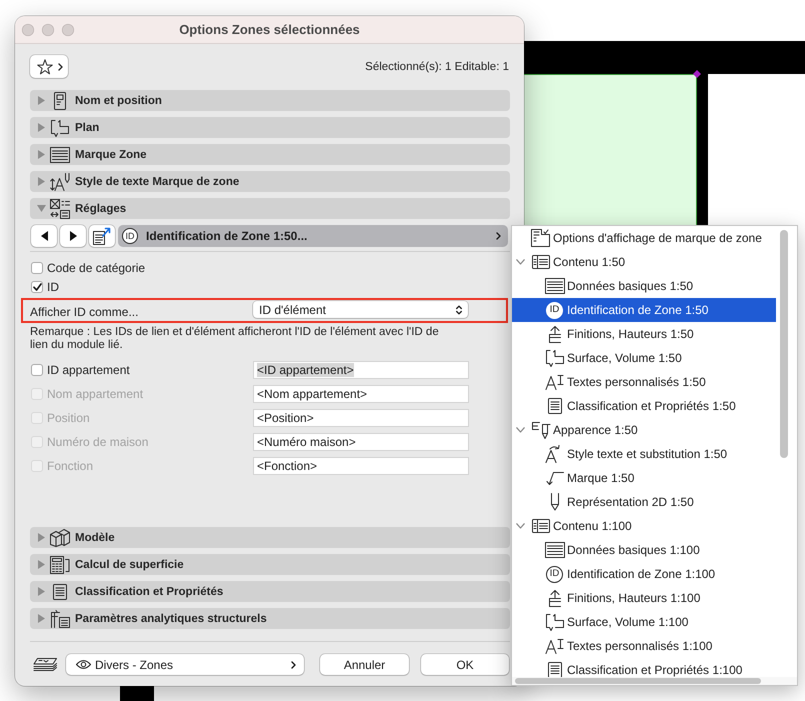 This screenshot has height=701, width=805. What do you see at coordinates (644, 382) in the screenshot?
I see `menu-item: Textes personnalisés 1:50` at bounding box center [644, 382].